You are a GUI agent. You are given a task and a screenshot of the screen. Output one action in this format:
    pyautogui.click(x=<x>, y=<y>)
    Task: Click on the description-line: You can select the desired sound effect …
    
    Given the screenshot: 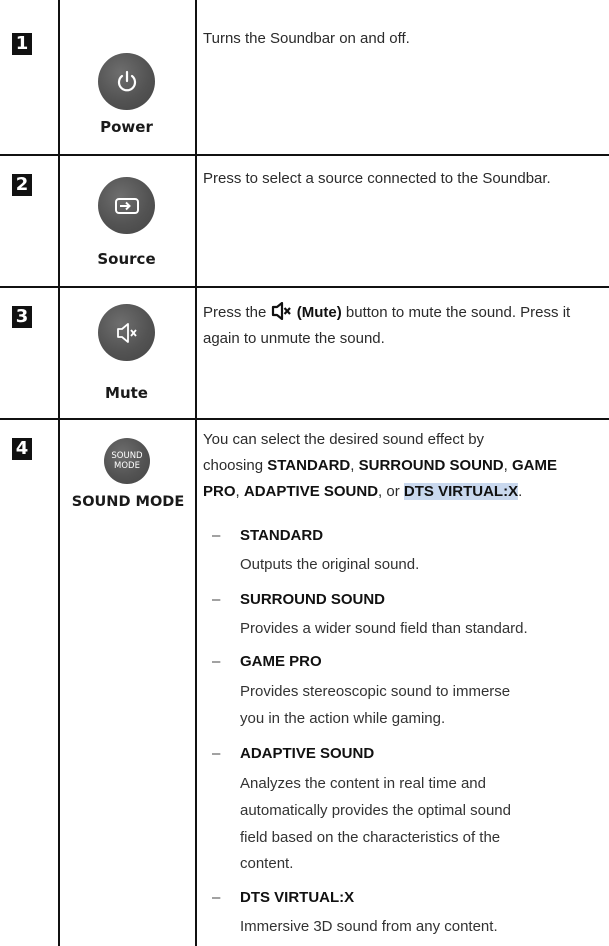 What is the action you would take?
    pyautogui.click(x=344, y=439)
    